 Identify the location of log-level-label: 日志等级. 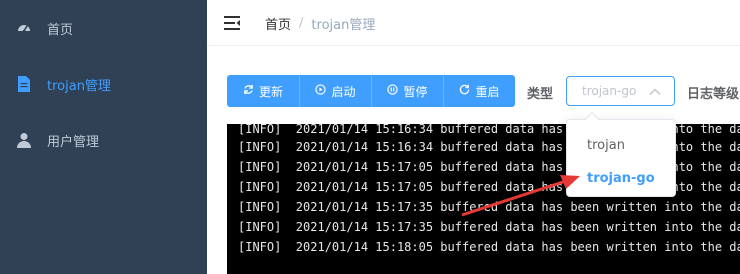
(713, 94).